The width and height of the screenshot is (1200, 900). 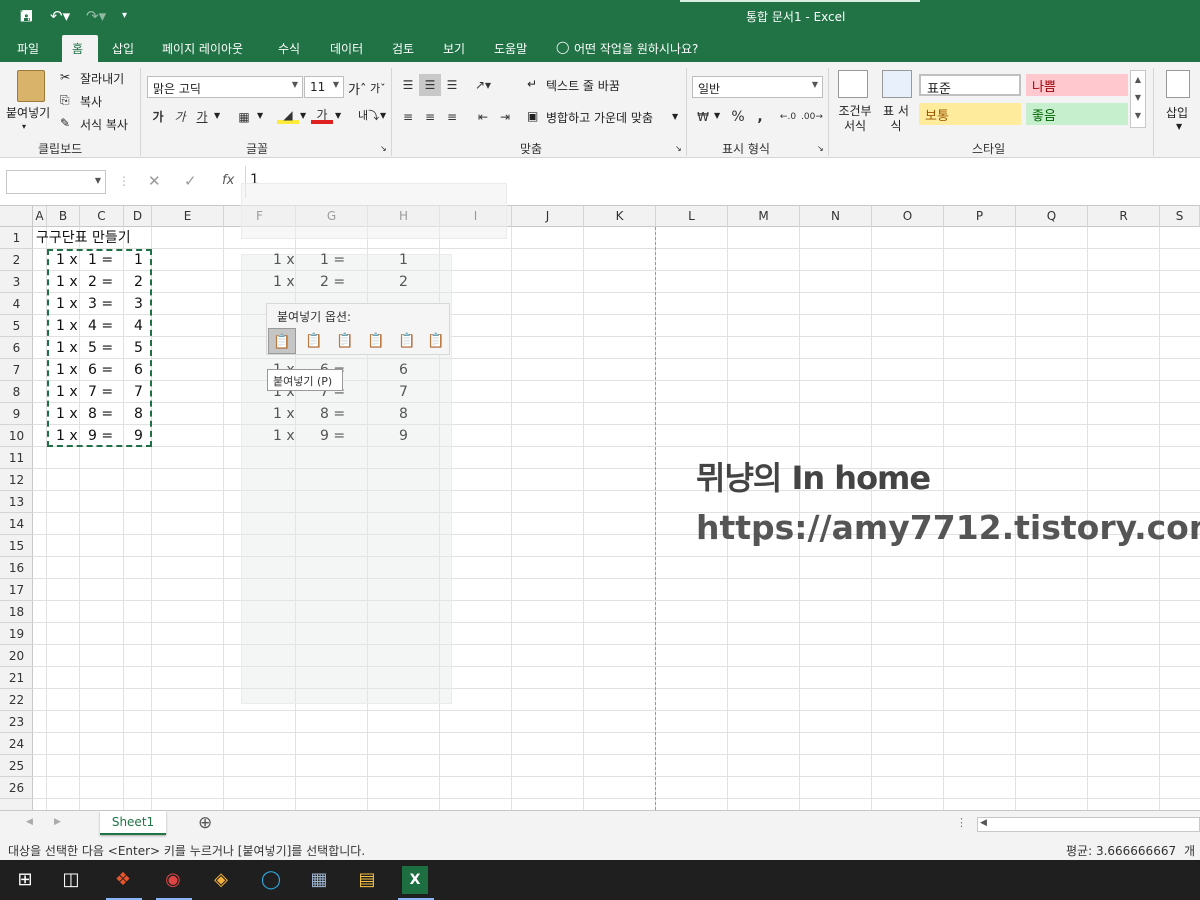 I want to click on row-header-8: 8, so click(x=16, y=392).